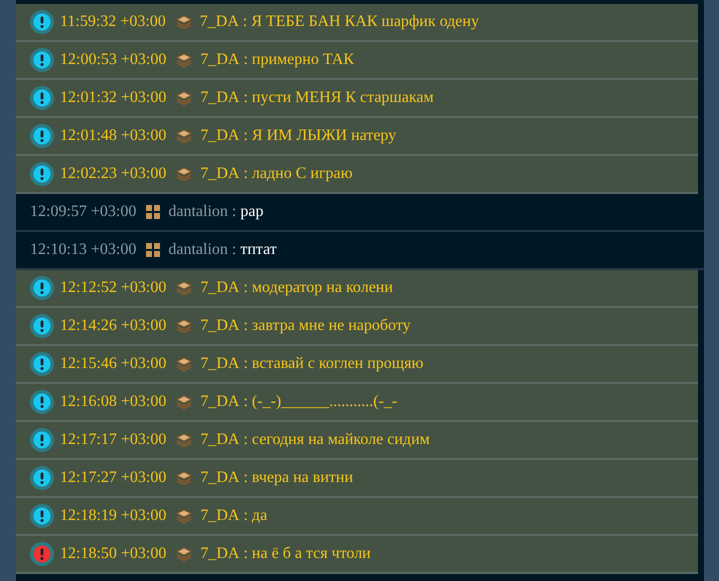 The width and height of the screenshot is (719, 581). What do you see at coordinates (113, 136) in the screenshot?
I see `message-time: 12:01:48 +03:00` at bounding box center [113, 136].